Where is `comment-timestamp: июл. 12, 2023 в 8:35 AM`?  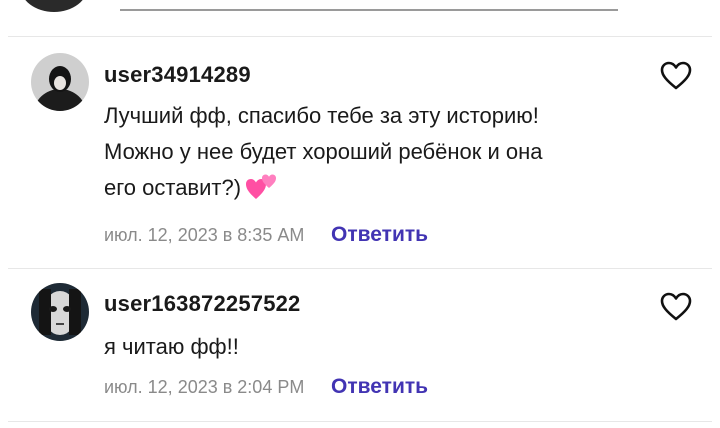 comment-timestamp: июл. 12, 2023 в 8:35 AM is located at coordinates (204, 235).